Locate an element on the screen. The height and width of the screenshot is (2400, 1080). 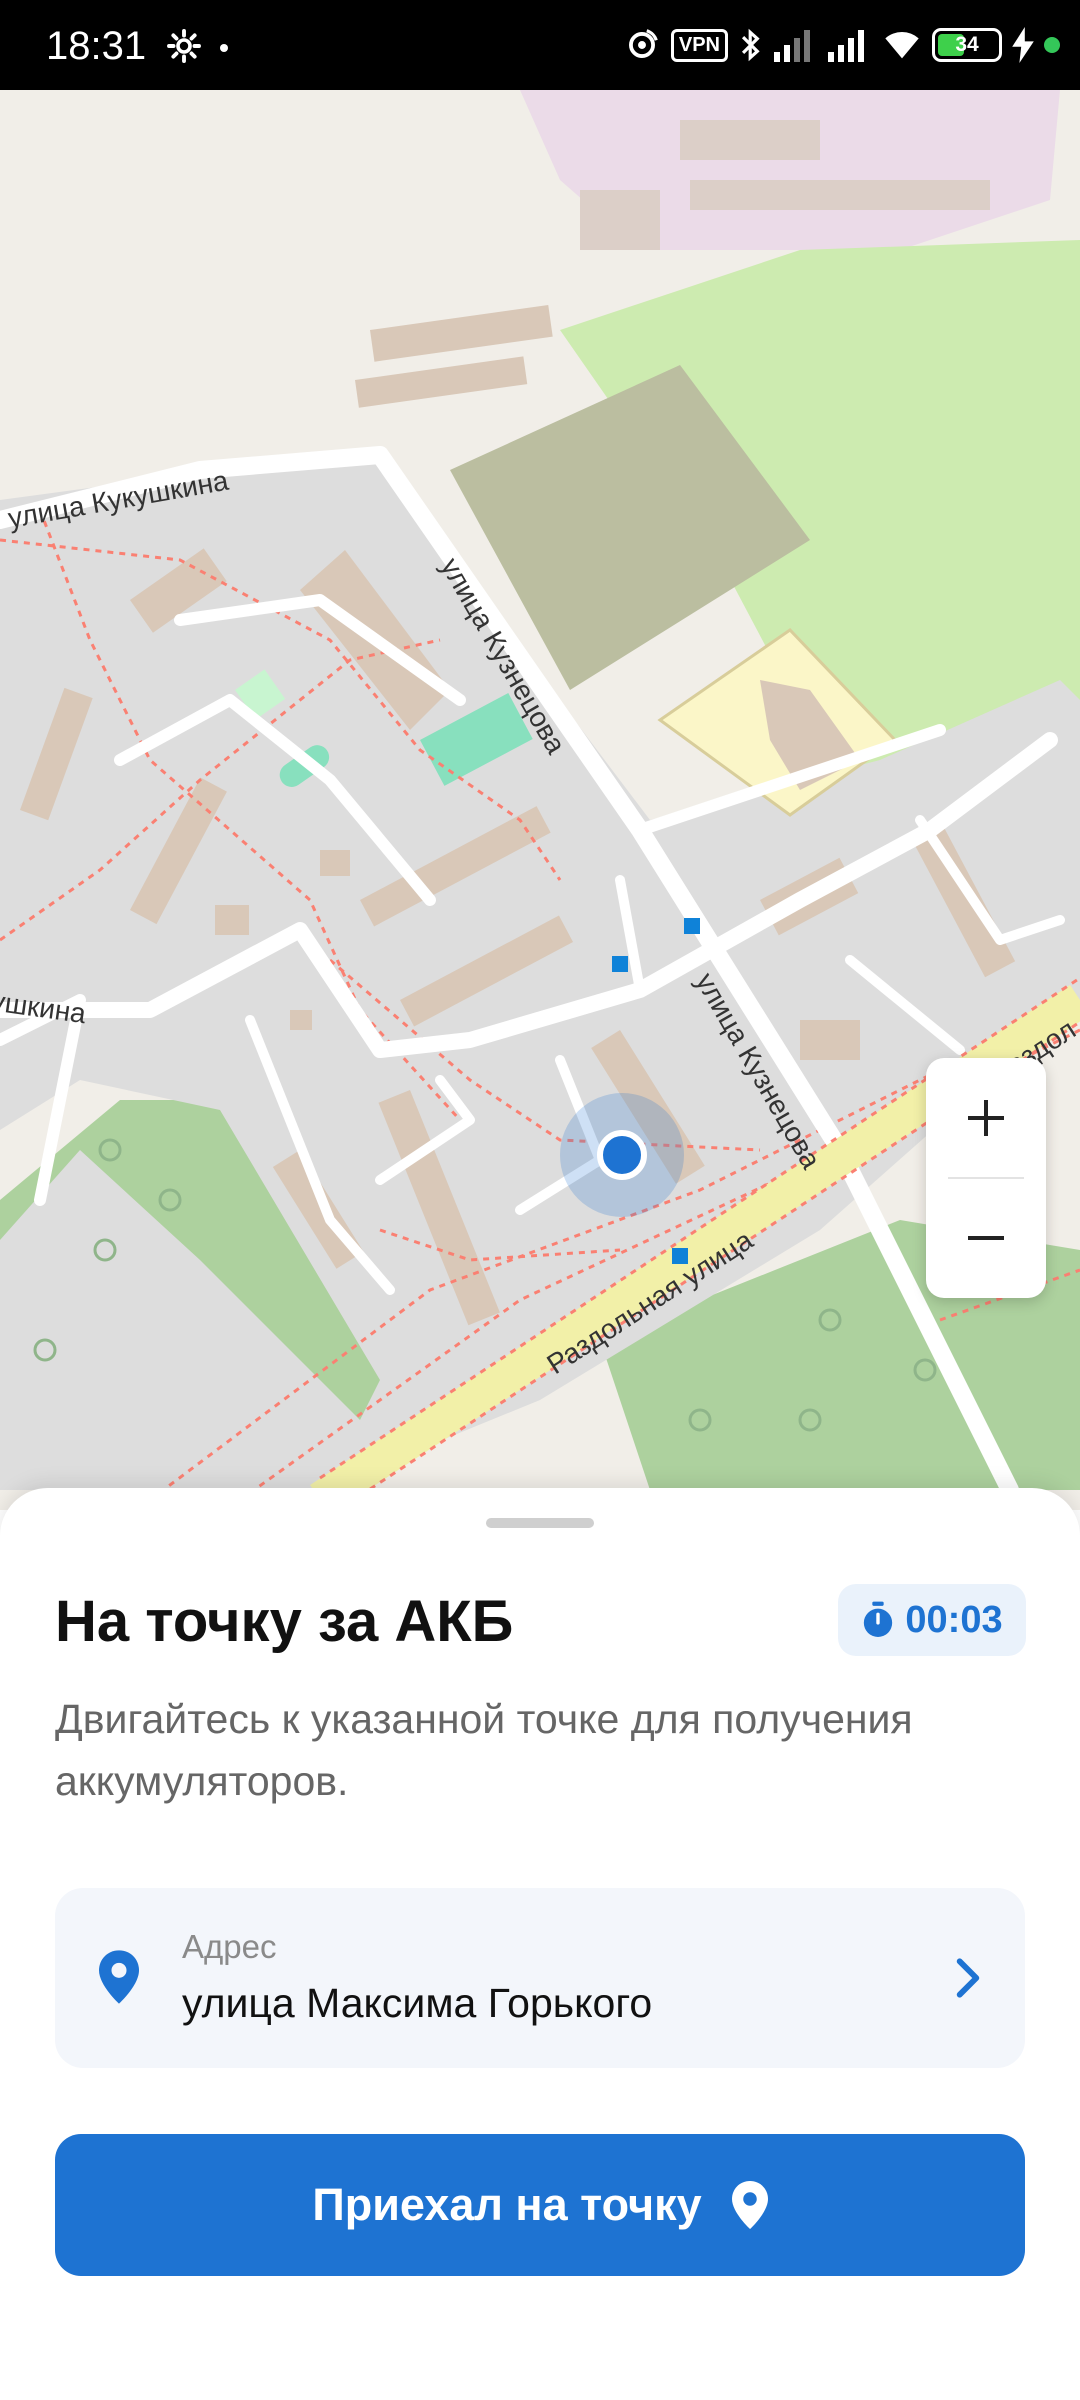
stopwatch-icon is located at coordinates (878, 1619).